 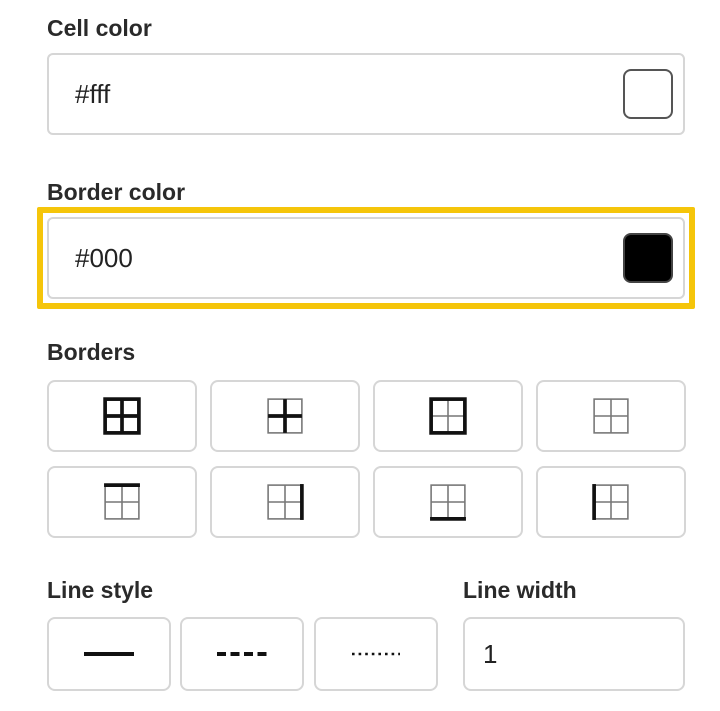 I want to click on all-borders-icon, so click(x=122, y=416).